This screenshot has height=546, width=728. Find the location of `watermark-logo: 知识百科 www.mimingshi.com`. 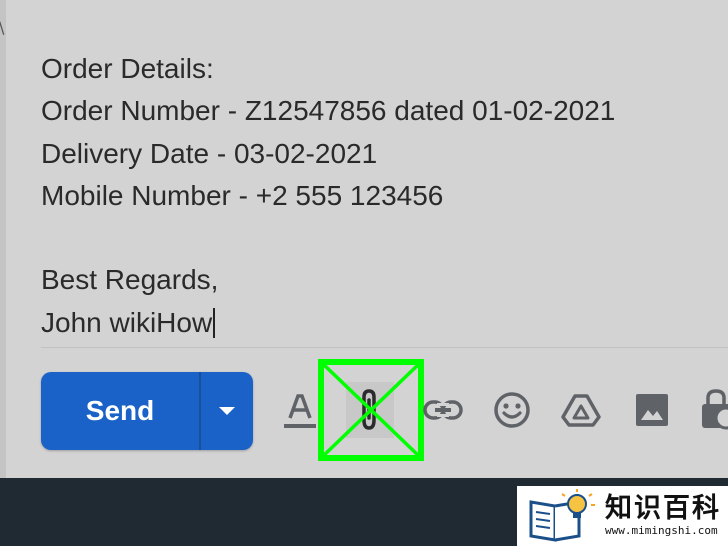

watermark-logo: 知识百科 www.mimingshi.com is located at coordinates (622, 516).